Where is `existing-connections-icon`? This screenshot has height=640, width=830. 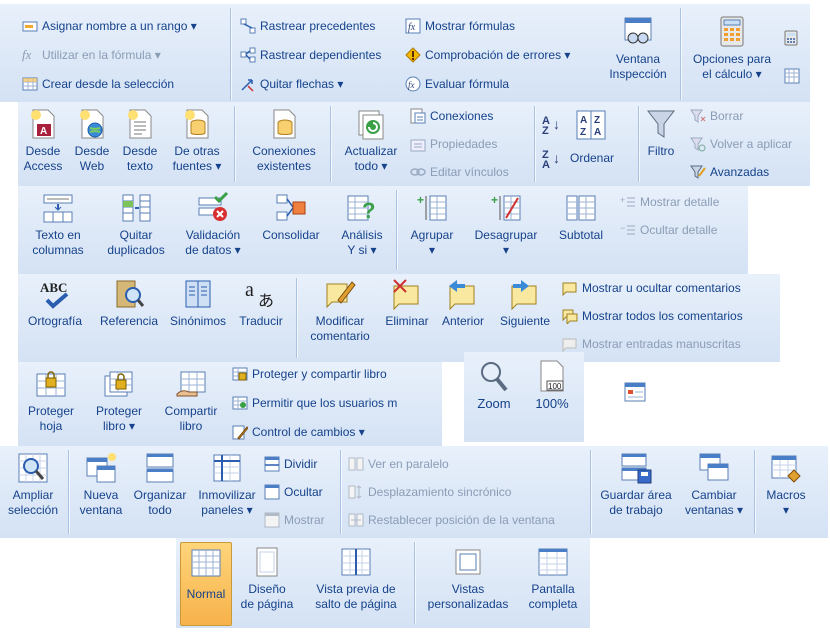
existing-connections-icon is located at coordinates (284, 124).